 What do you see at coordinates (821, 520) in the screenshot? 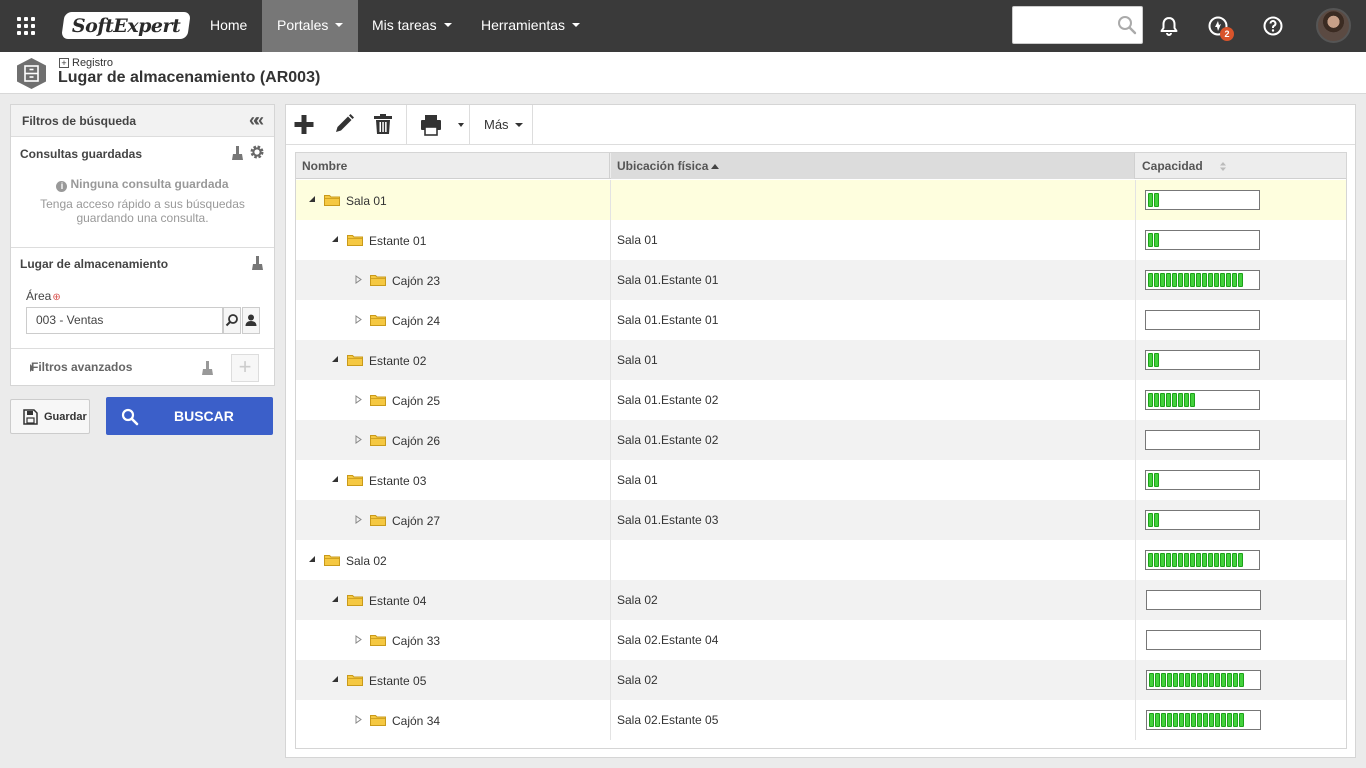
I see `tree-row: Cajón 27 Sala 01.Estante 03` at bounding box center [821, 520].